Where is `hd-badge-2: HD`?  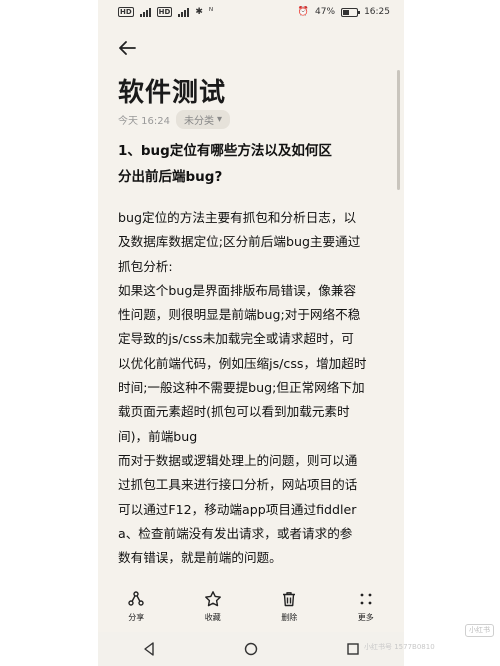 hd-badge-2: HD is located at coordinates (164, 12).